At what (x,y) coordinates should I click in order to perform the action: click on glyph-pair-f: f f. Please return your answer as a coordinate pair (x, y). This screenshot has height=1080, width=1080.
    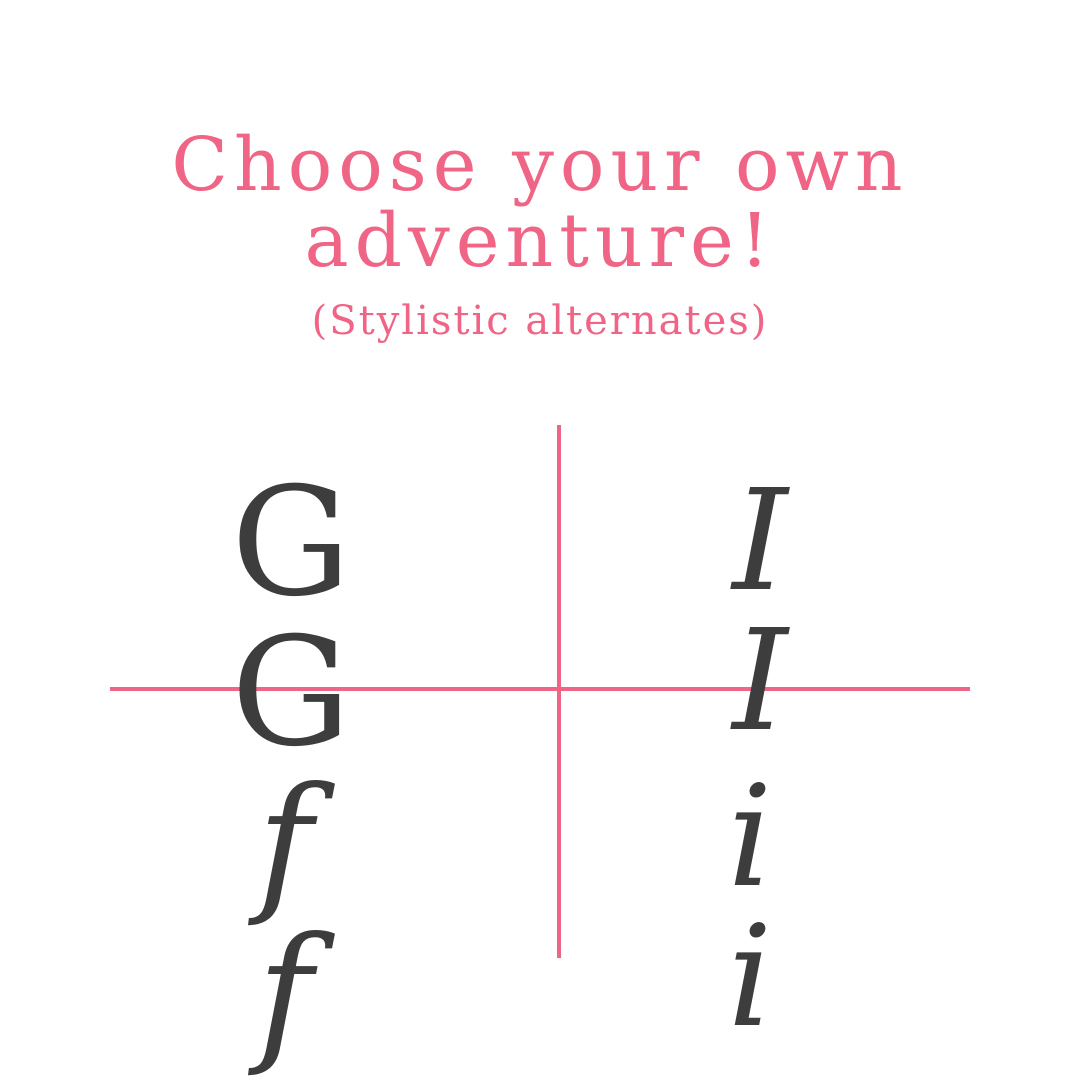
    Looking at the image, I should click on (310, 918).